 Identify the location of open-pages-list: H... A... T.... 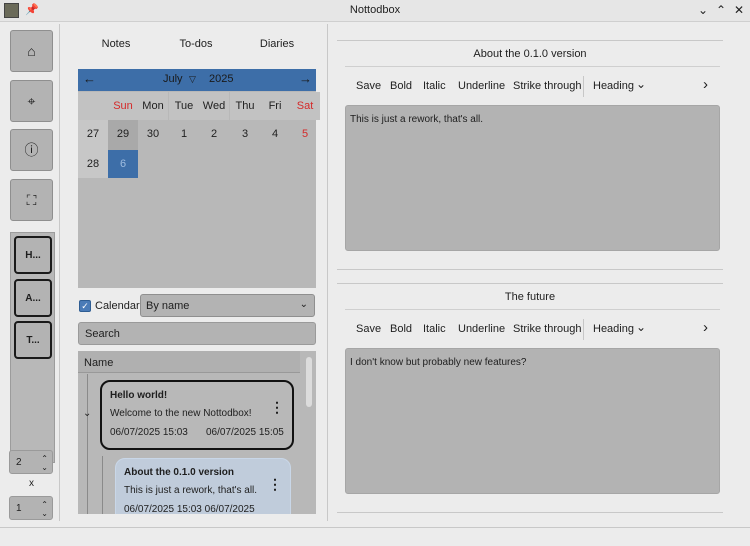
(32, 347).